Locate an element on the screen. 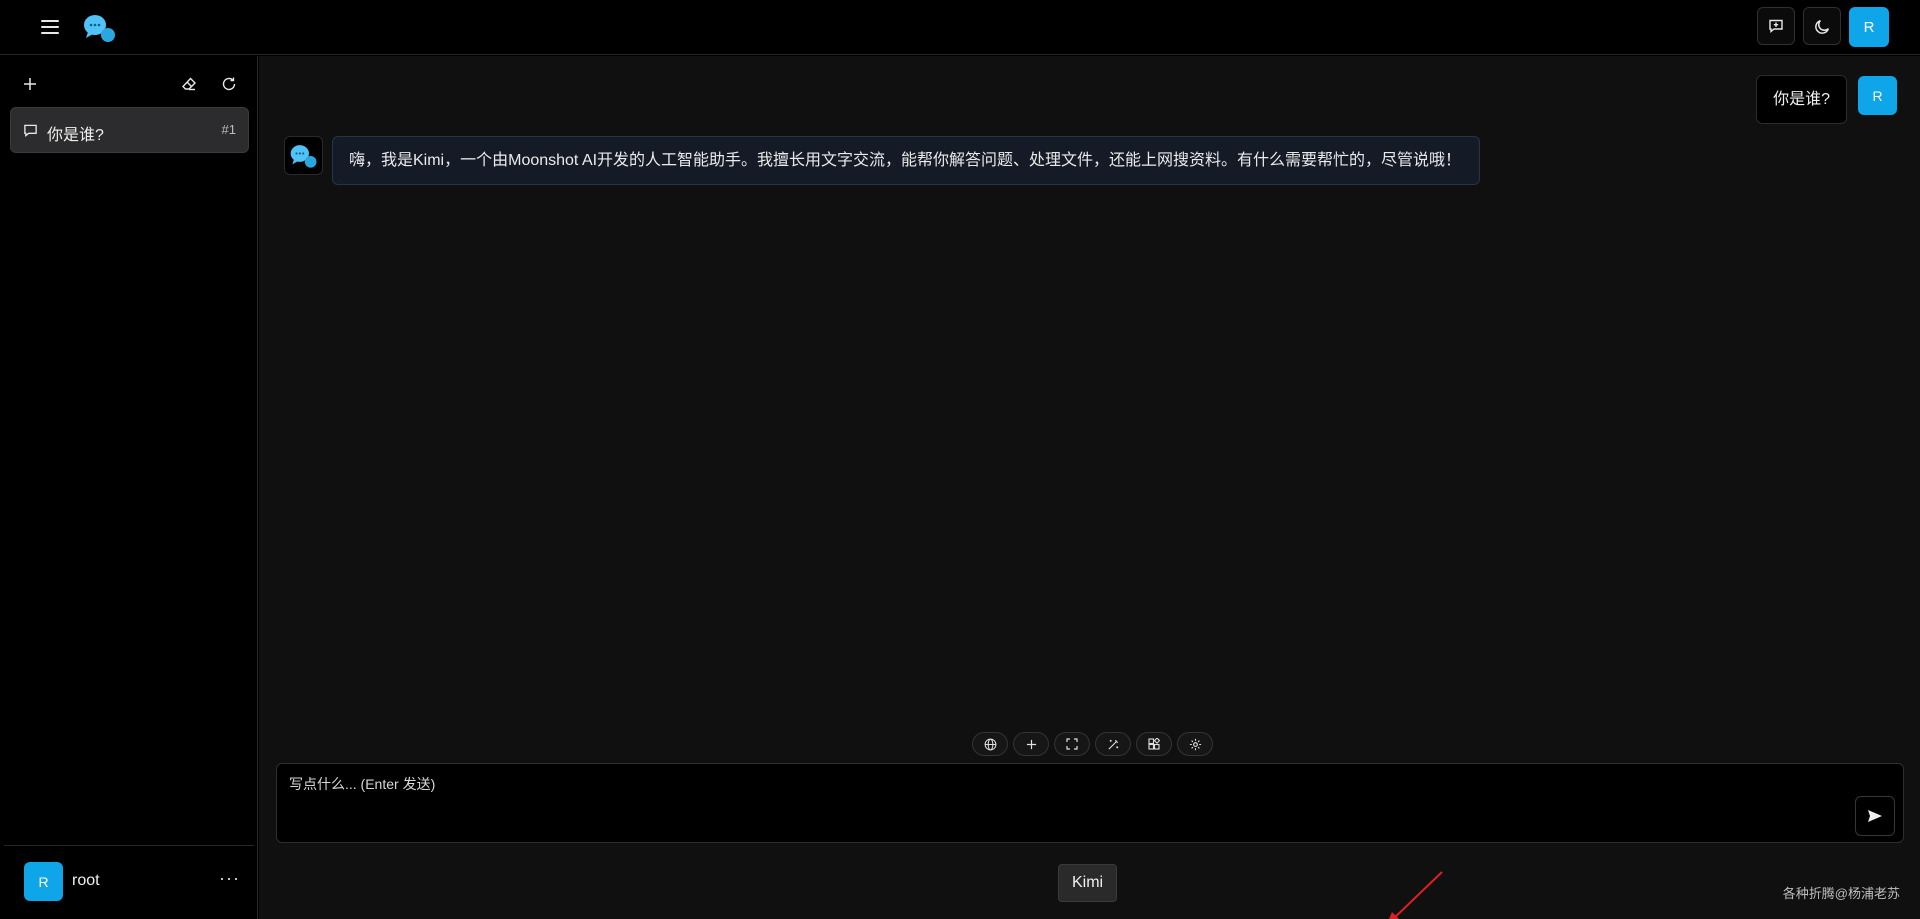 This screenshot has height=919, width=1920. conversation-item: 你是谁? #1 is located at coordinates (129, 130).